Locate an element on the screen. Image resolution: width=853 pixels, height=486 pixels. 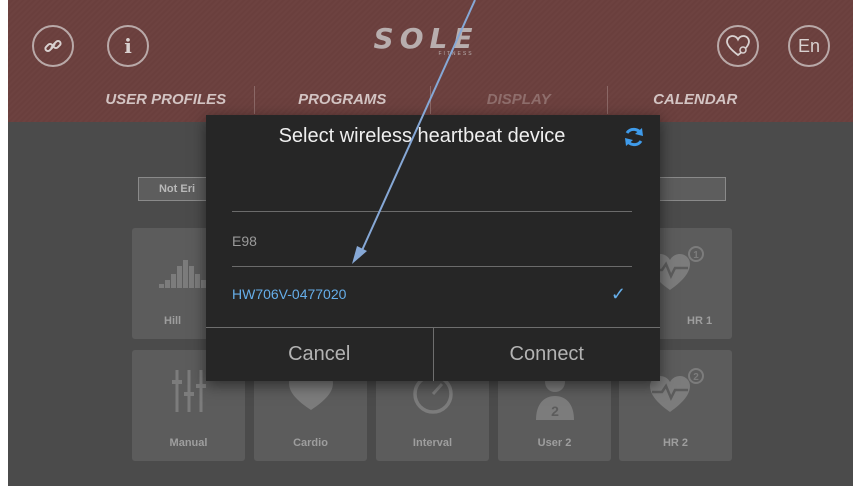
tile-label-user2: User 2 is located at coordinates (554, 443).